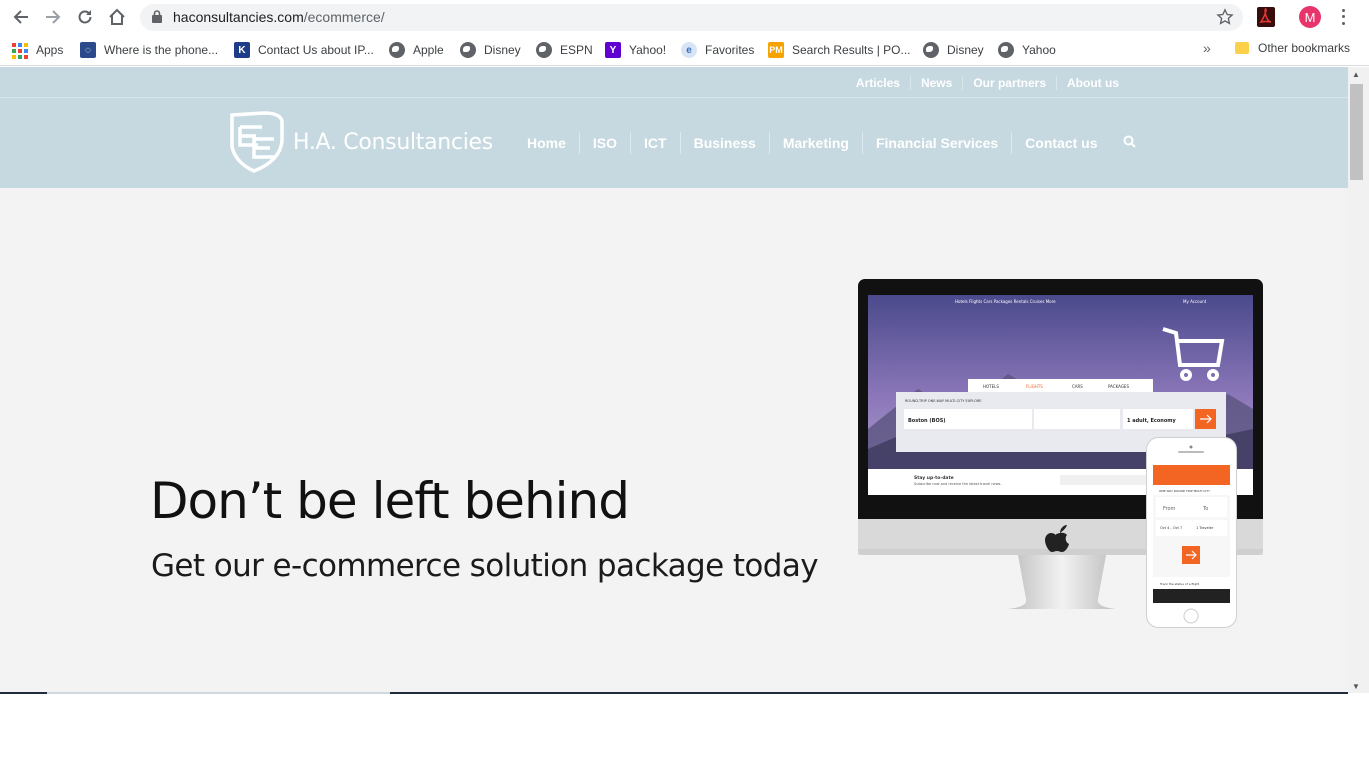 The height and width of the screenshot is (768, 1369). I want to click on nav-ict: ICT, so click(655, 143).